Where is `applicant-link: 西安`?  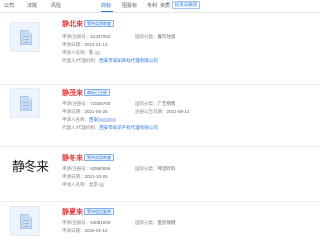 applicant-link: 西安 is located at coordinates (93, 119).